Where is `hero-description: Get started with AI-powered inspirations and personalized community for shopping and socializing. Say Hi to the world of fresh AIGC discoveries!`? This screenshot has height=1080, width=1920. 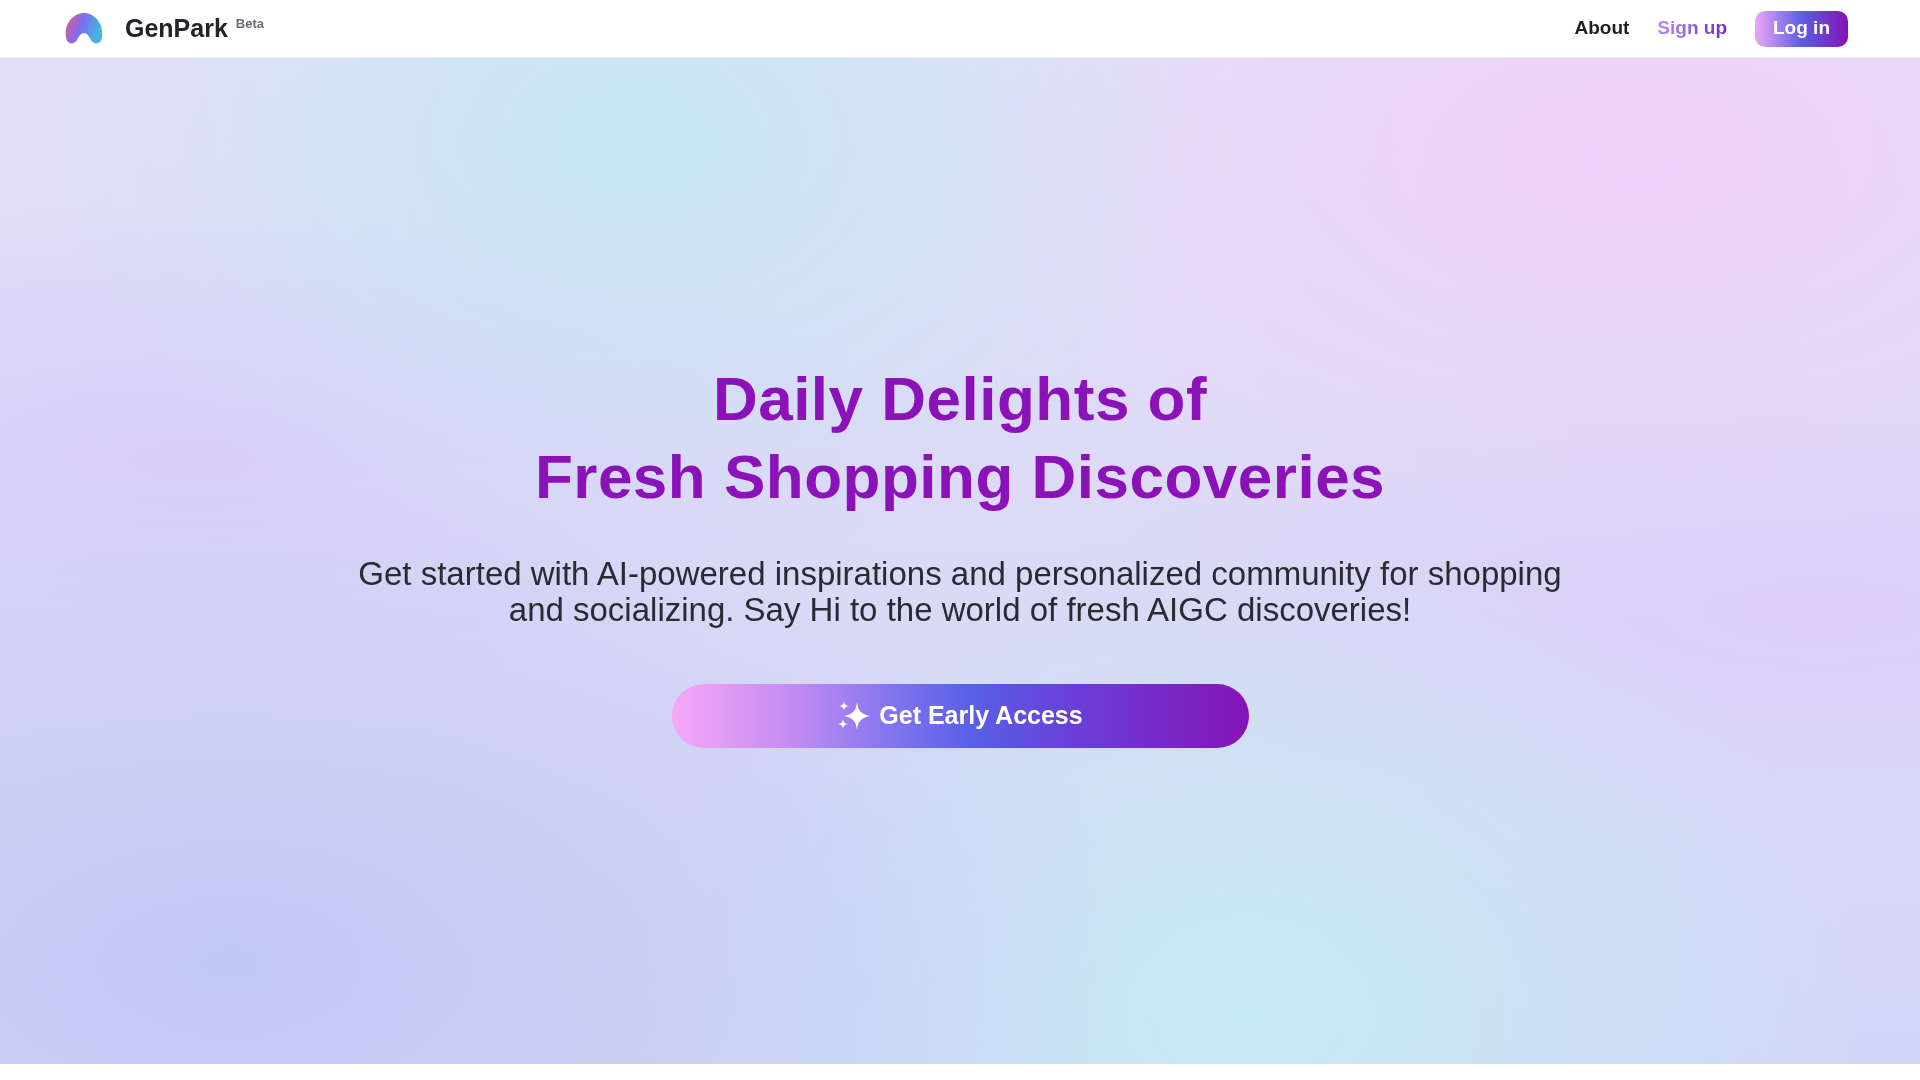 hero-description: Get started with AI-powered inspirations and personalized community for shopping and socializing. Say Hi to the world of fresh AIGC discoveries! is located at coordinates (960, 592).